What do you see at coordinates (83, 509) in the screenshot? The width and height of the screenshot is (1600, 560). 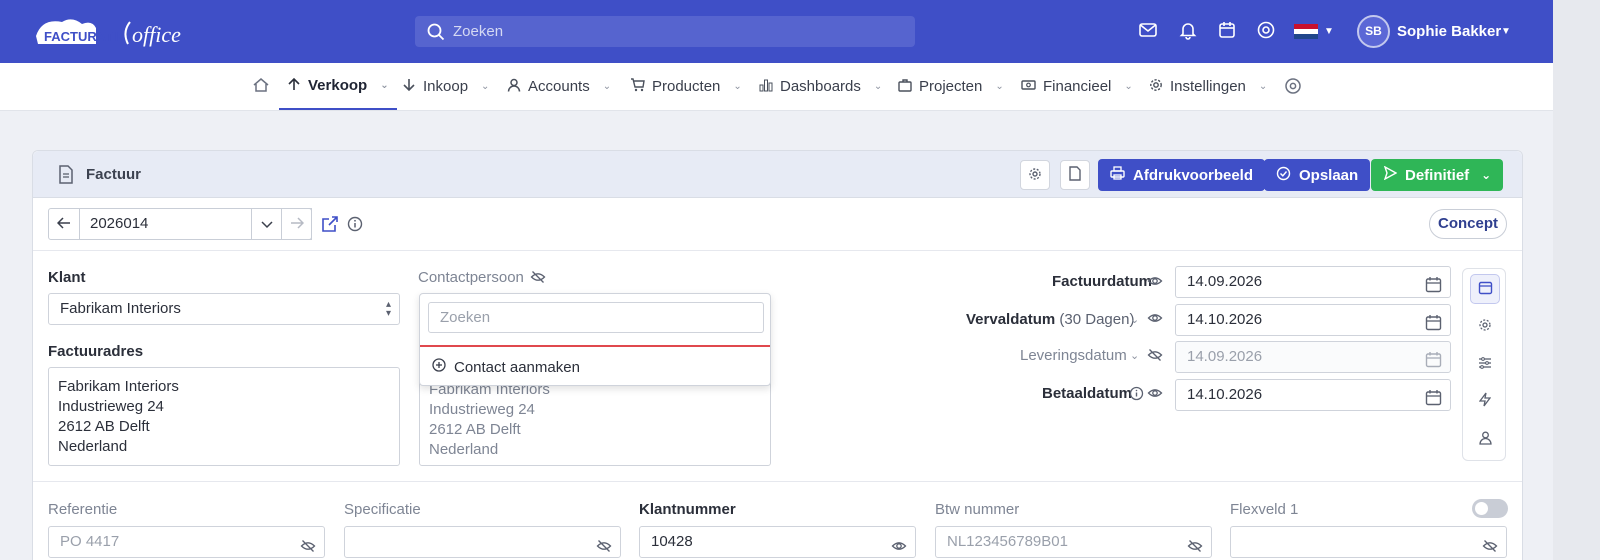 I see `referentie-label: Referentie` at bounding box center [83, 509].